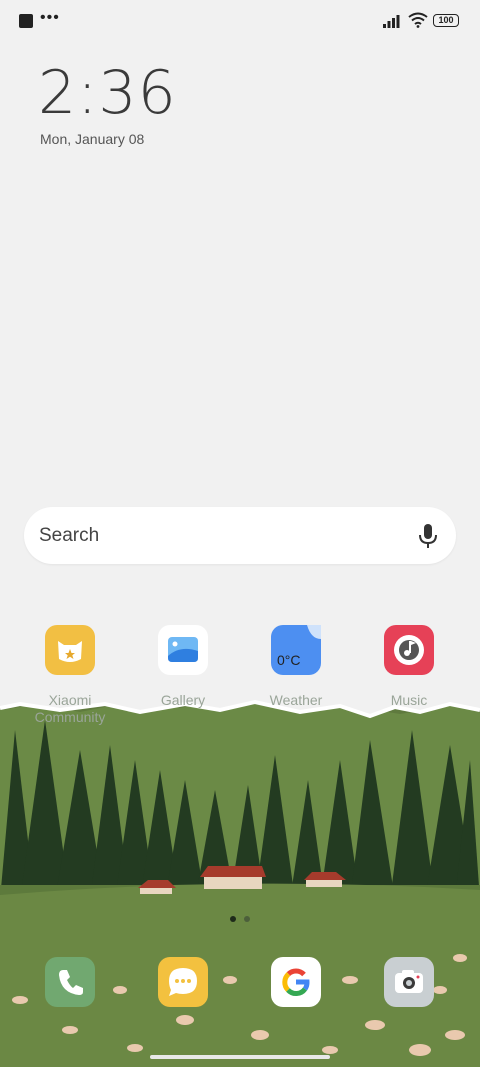  I want to click on app-label: Music, so click(409, 700).